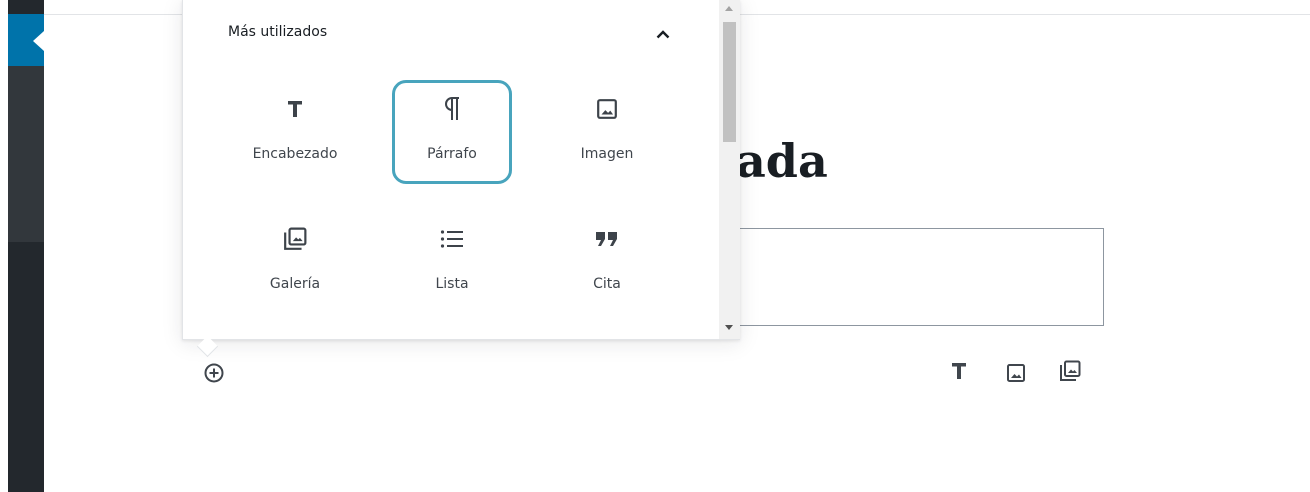  Describe the element at coordinates (26, 40) in the screenshot. I see `admin-menu-active-item` at that location.